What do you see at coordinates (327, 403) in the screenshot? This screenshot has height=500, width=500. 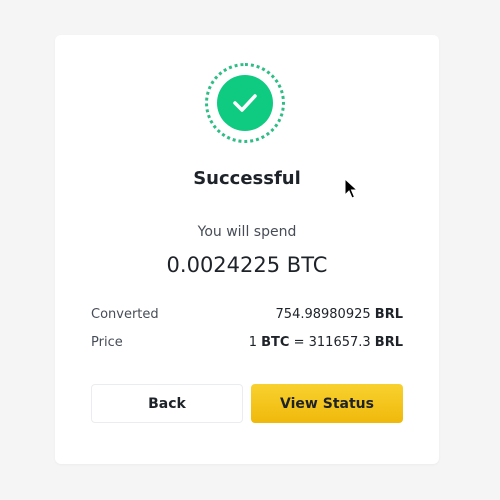 I see `view-status-button: View Status` at bounding box center [327, 403].